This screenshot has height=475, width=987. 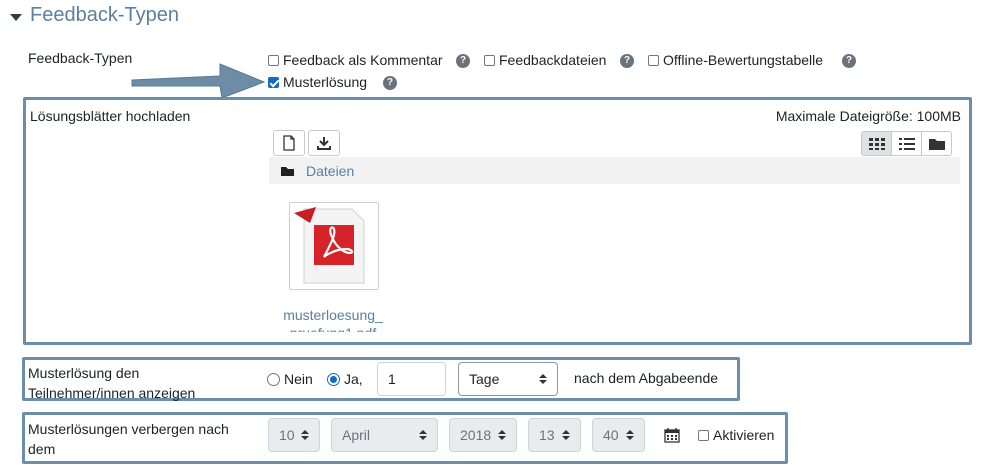 What do you see at coordinates (273, 379) in the screenshot?
I see `radio-no-button` at bounding box center [273, 379].